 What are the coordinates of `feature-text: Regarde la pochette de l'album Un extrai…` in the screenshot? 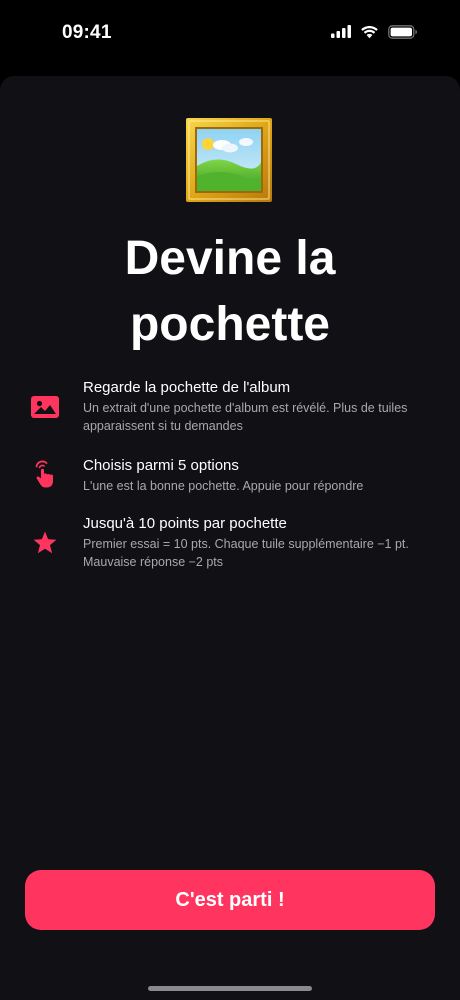 It's located at (263, 406).